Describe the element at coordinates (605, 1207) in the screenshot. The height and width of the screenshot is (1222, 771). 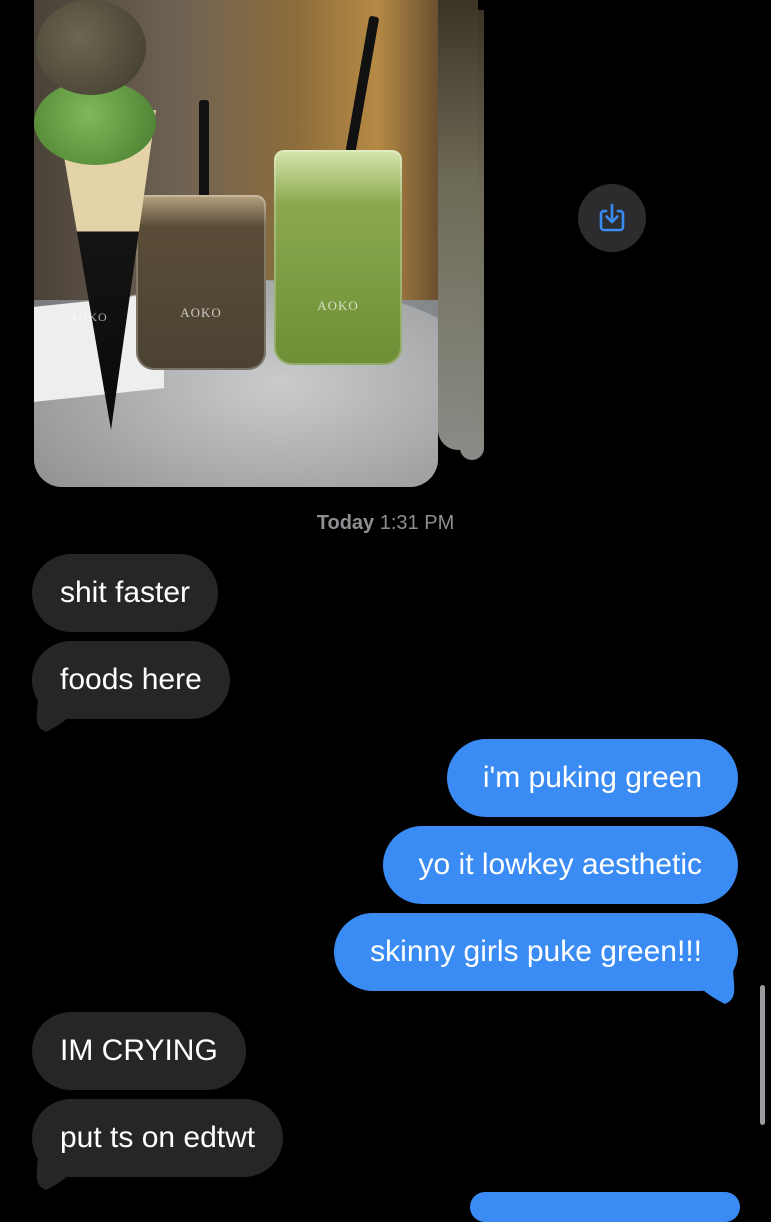
I see `outgoing-message-bubble-partial` at that location.